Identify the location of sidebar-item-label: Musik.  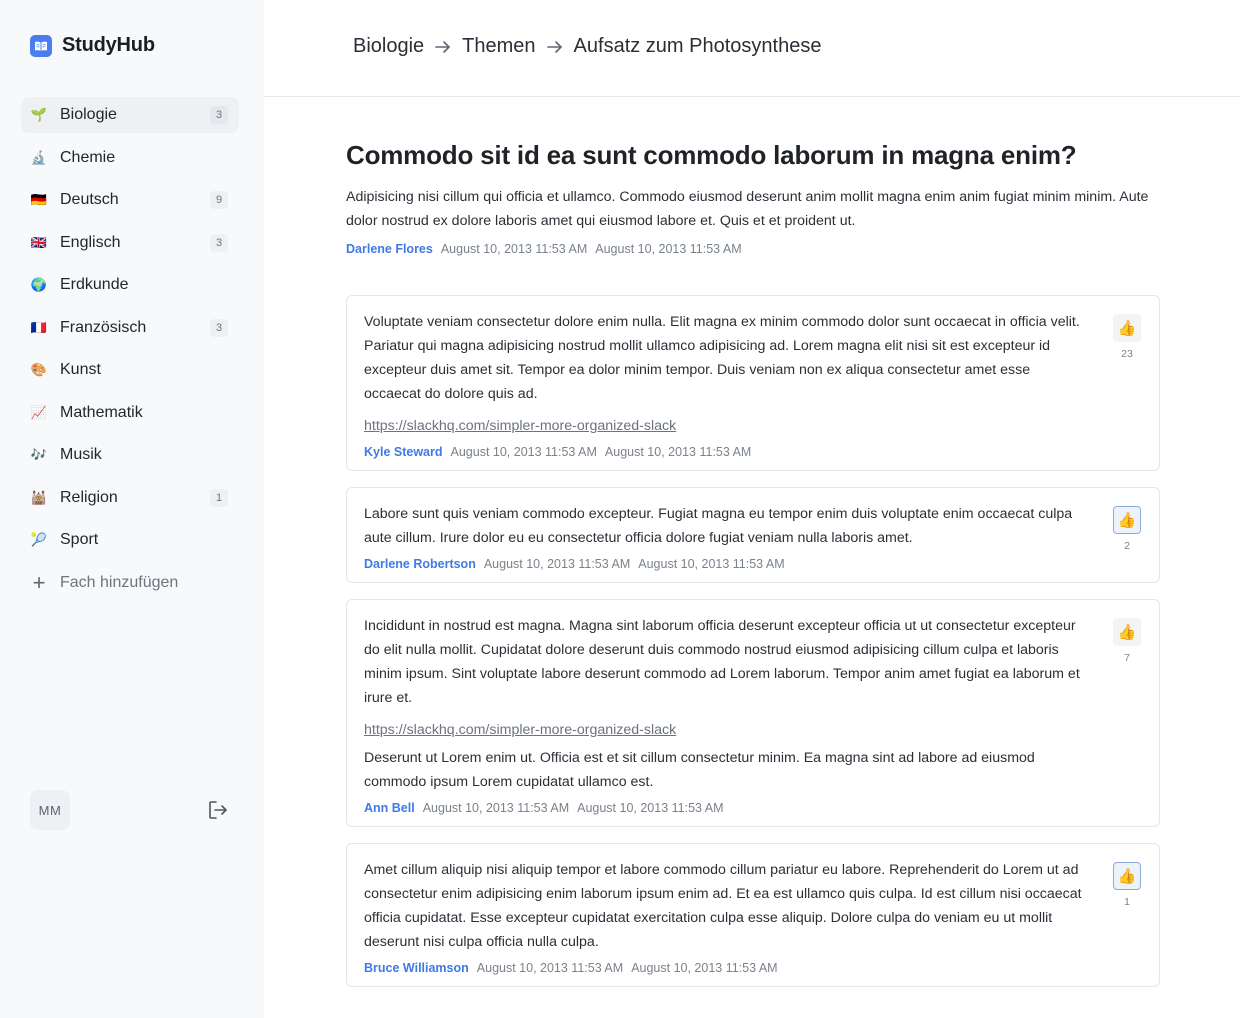
(81, 454).